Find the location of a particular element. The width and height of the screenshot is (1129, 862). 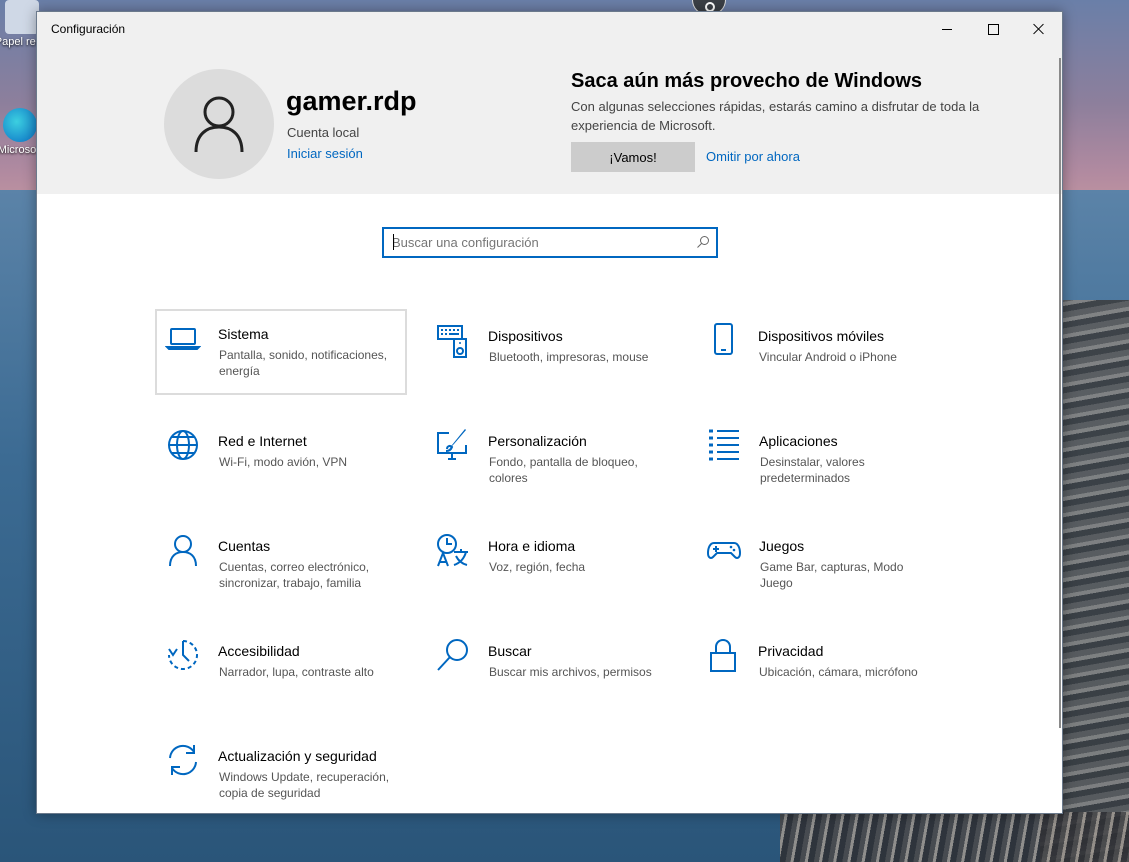

category-desc: Wi-Fi, modo avión, VPN is located at coordinates (283, 462).